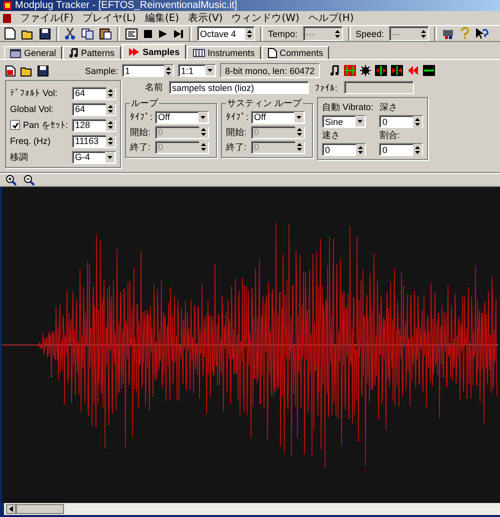  I want to click on vibrato-dropdown: Sine, so click(344, 121).